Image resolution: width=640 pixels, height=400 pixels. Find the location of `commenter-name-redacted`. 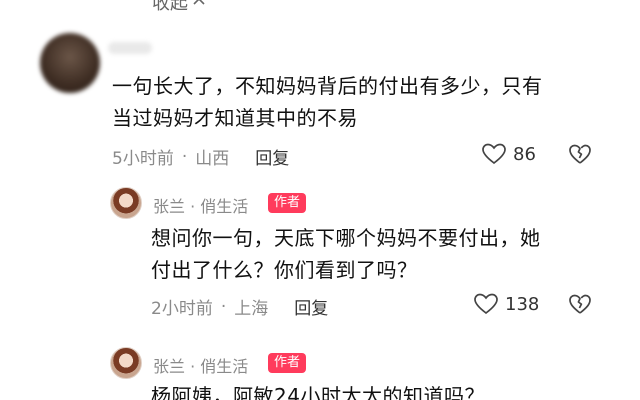

commenter-name-redacted is located at coordinates (130, 48).